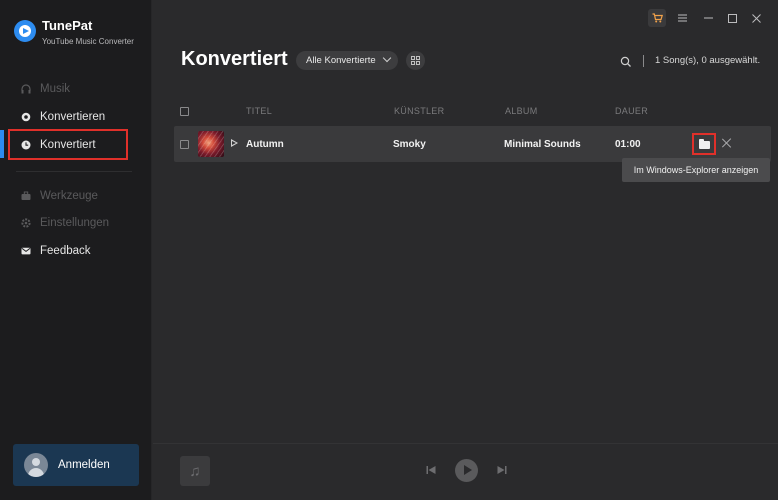 The width and height of the screenshot is (778, 500). I want to click on sidebar-item-label: Feedback, so click(65, 251).